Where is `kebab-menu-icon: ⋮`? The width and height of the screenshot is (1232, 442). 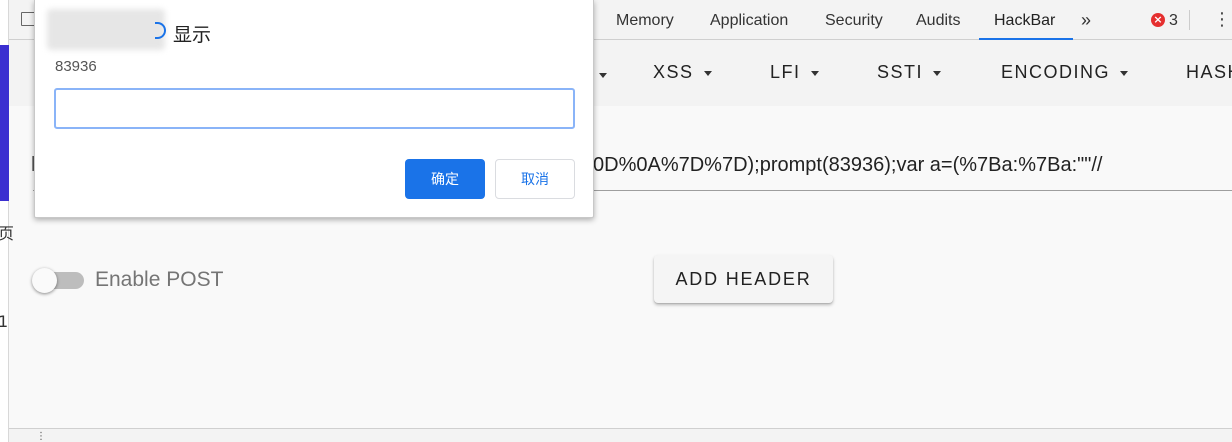 kebab-menu-icon: ⋮ is located at coordinates (1222, 20).